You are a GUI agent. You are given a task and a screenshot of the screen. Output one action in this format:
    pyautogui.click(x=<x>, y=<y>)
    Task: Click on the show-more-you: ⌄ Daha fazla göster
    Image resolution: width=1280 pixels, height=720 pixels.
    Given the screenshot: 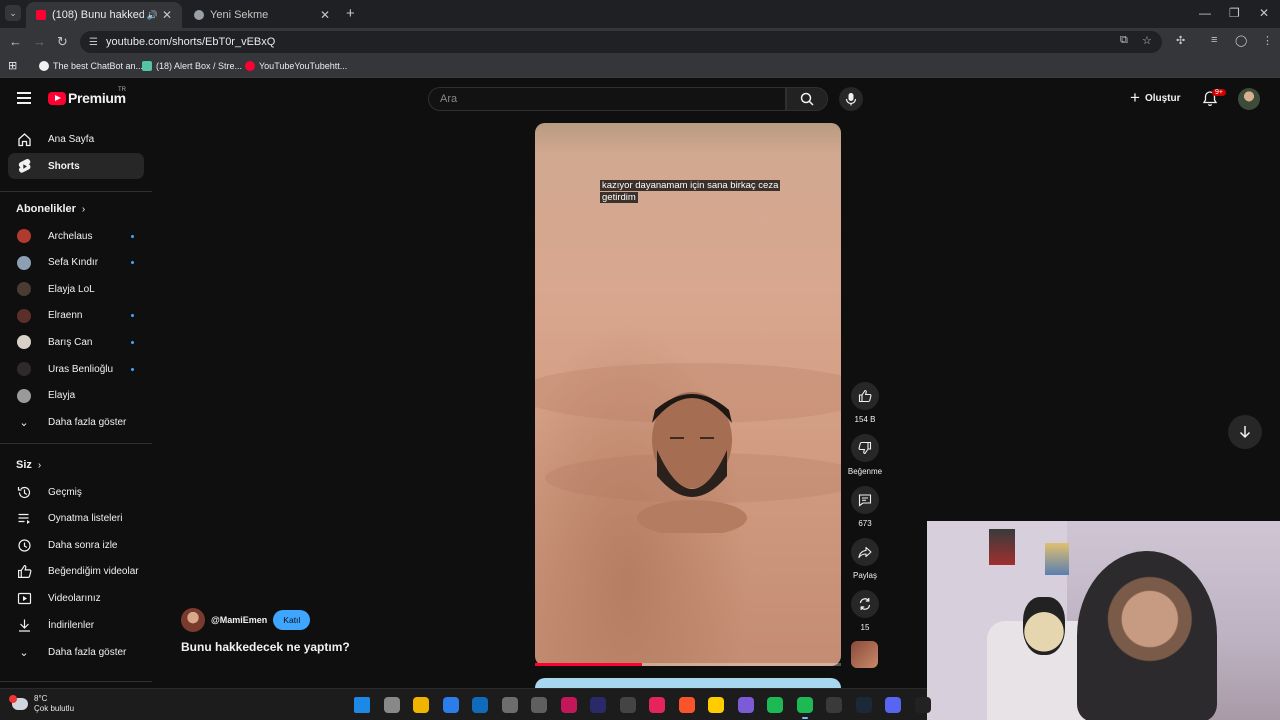 What is the action you would take?
    pyautogui.click(x=76, y=652)
    